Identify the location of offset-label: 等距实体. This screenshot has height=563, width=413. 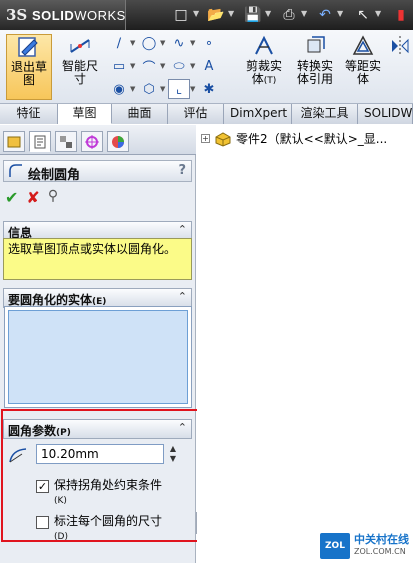
(362, 72).